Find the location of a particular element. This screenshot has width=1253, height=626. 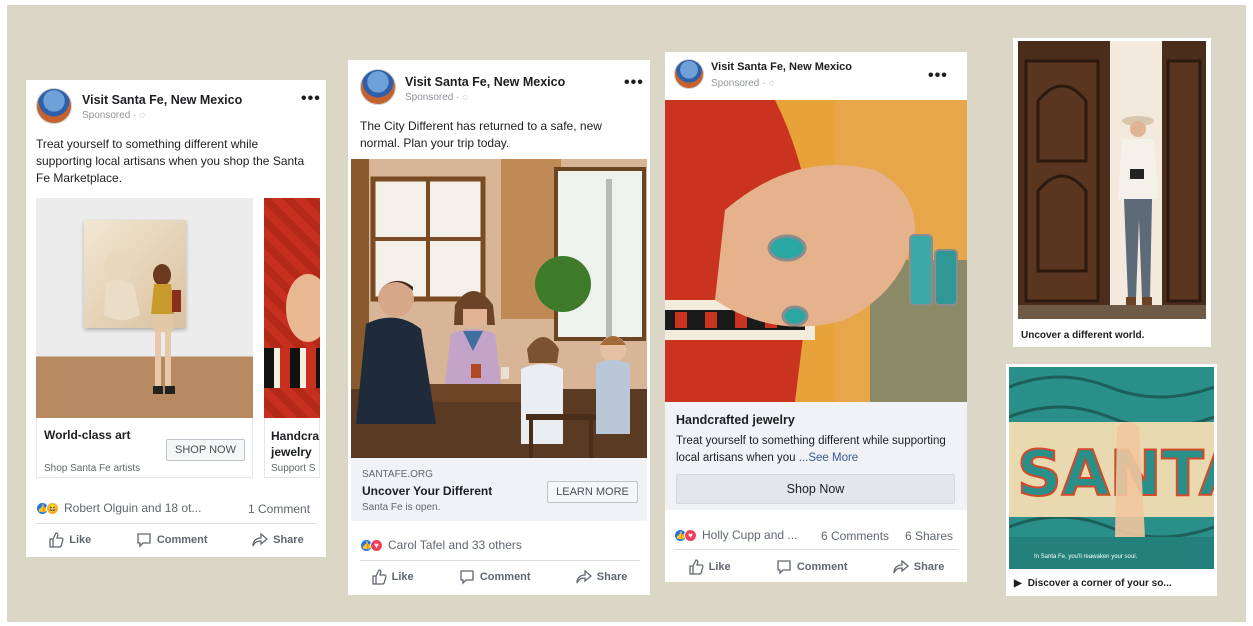

family-dining-photo is located at coordinates (499, 308).